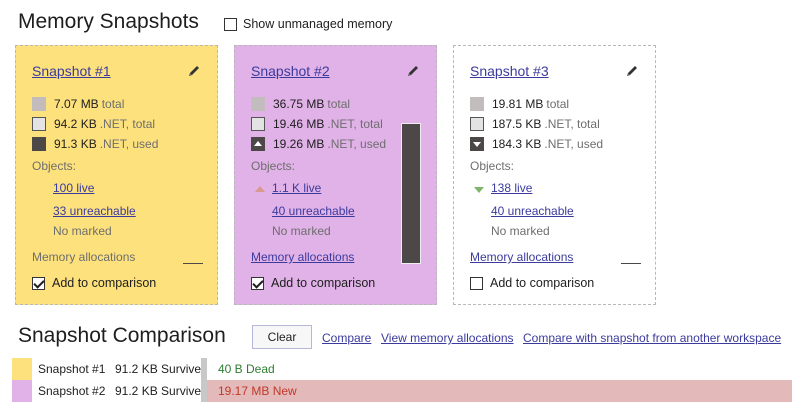 The image size is (792, 402). I want to click on comparison-row: Snapshot #1 91.2 KB Survived 40 B Dead, so click(402, 369).